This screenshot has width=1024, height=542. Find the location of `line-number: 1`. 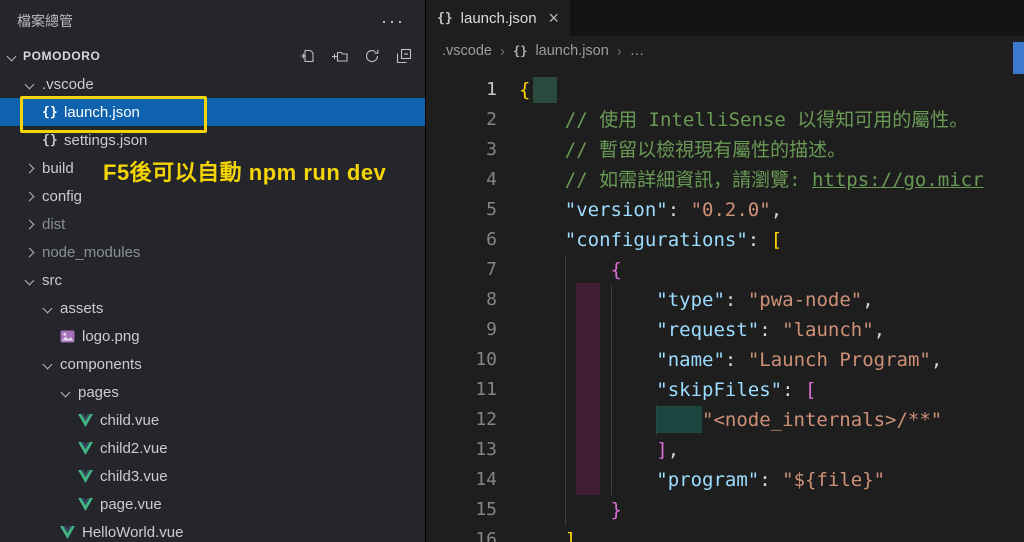

line-number: 1 is located at coordinates (461, 90).